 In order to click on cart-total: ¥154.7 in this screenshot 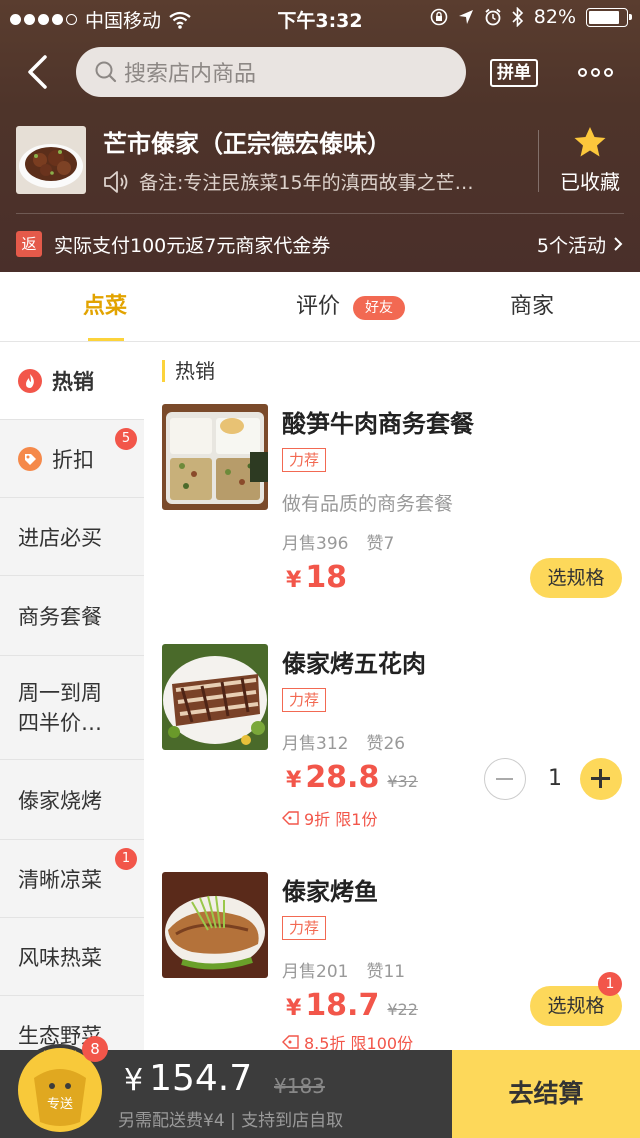, I will do `click(188, 1078)`.